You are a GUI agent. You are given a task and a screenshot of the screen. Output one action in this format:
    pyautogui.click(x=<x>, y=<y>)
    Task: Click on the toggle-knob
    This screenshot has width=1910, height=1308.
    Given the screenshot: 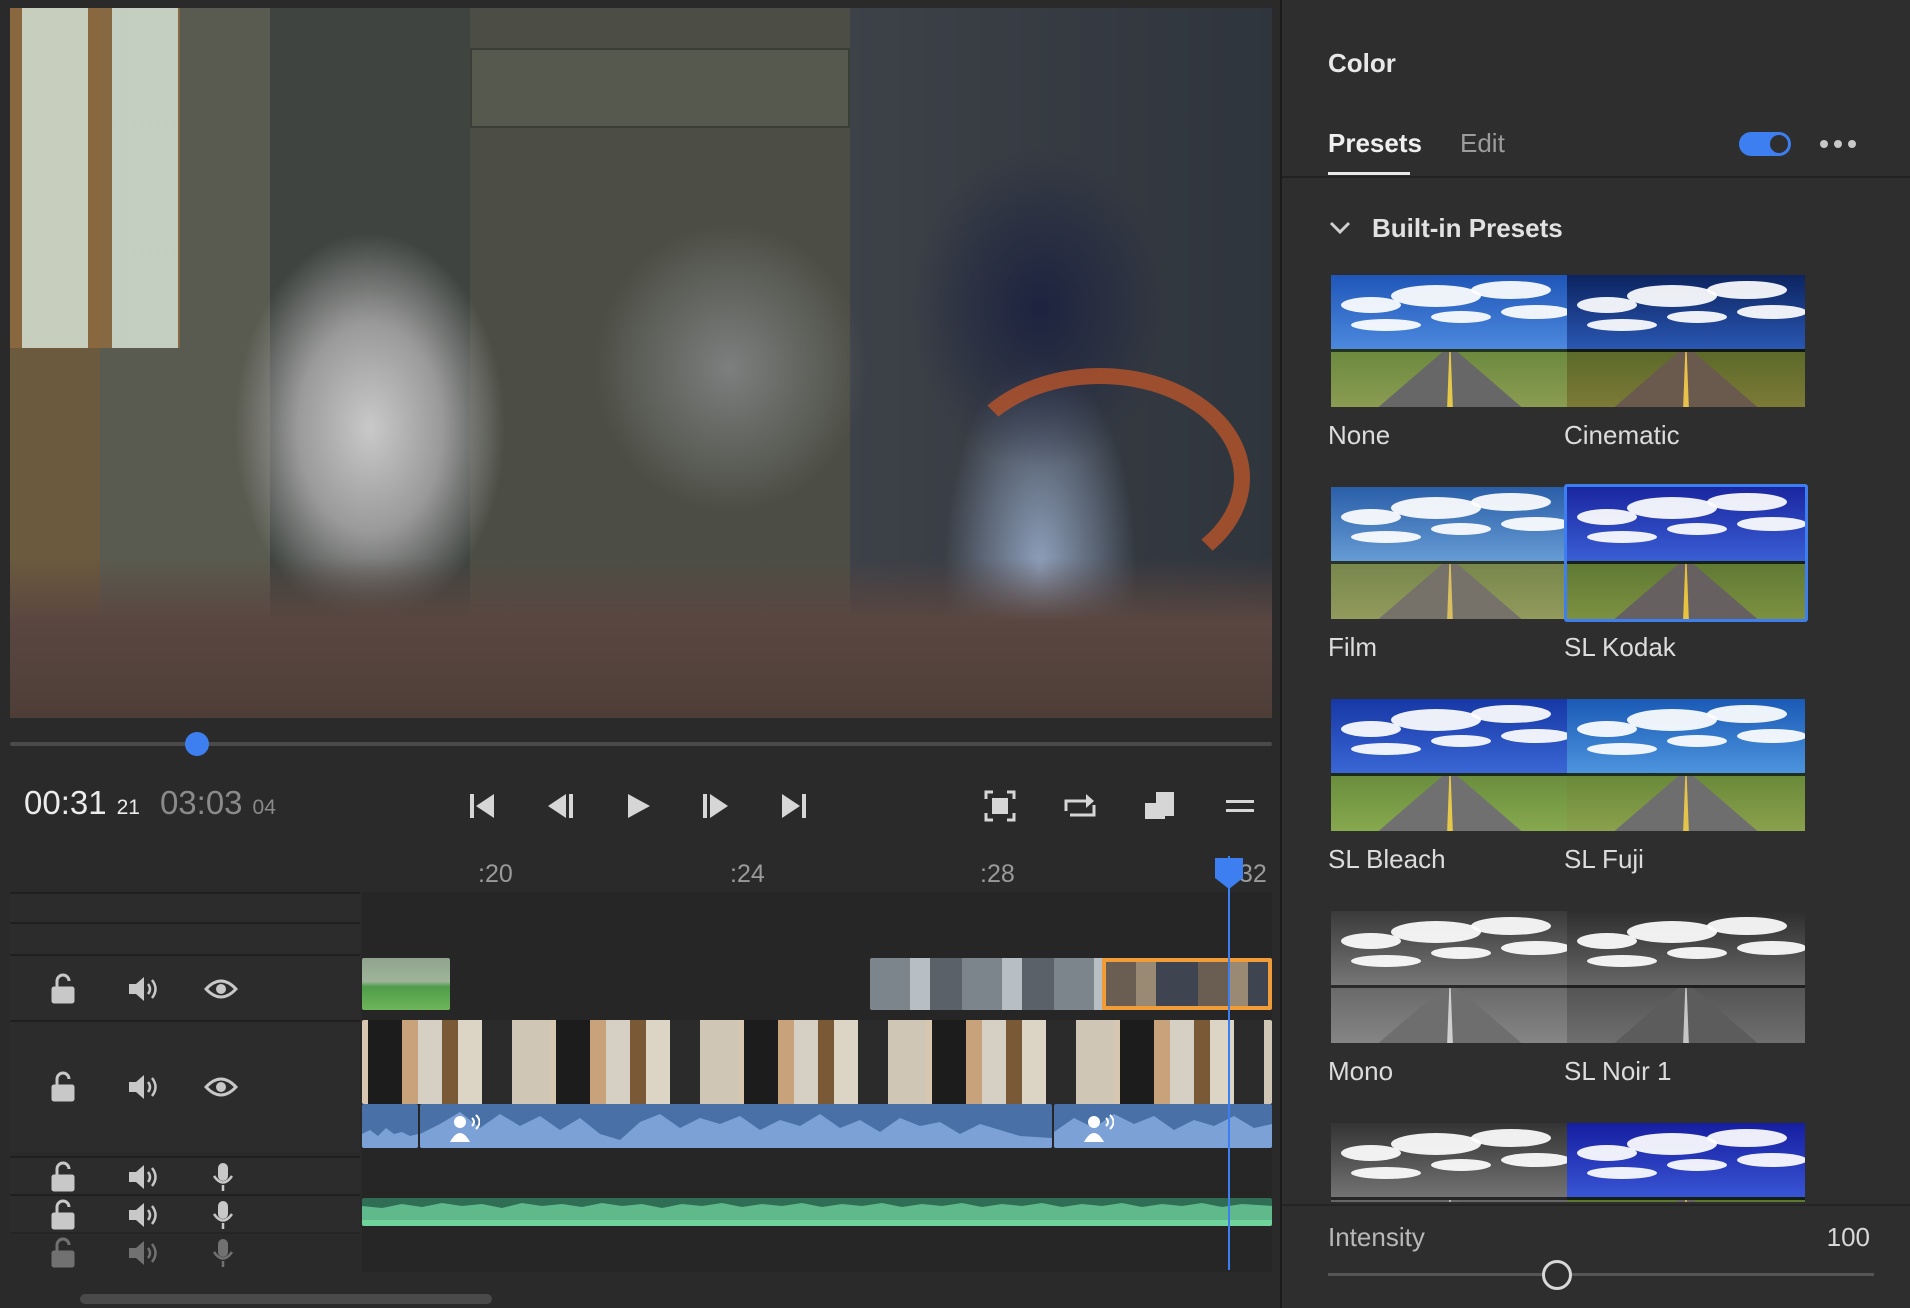 What is the action you would take?
    pyautogui.click(x=1779, y=144)
    